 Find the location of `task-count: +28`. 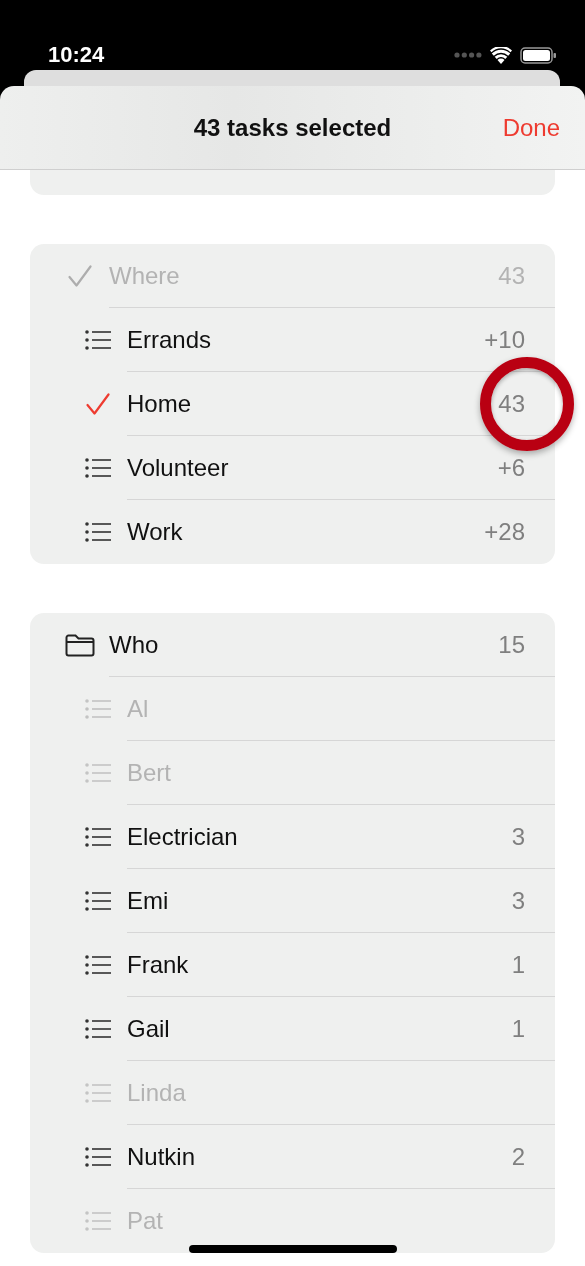

task-count: +28 is located at coordinates (505, 532).